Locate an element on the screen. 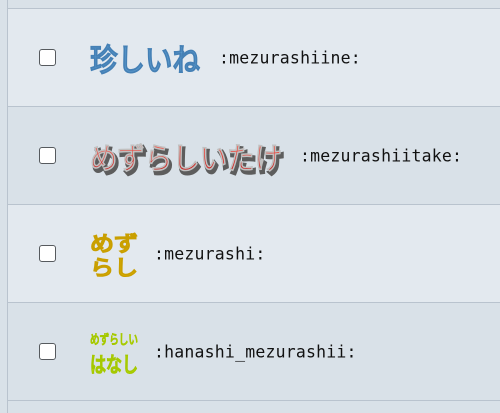 The width and height of the screenshot is (500, 413). emoji-image-mezurashiitake: めずらしいたけ めずらしいたけ is located at coordinates (187, 157).